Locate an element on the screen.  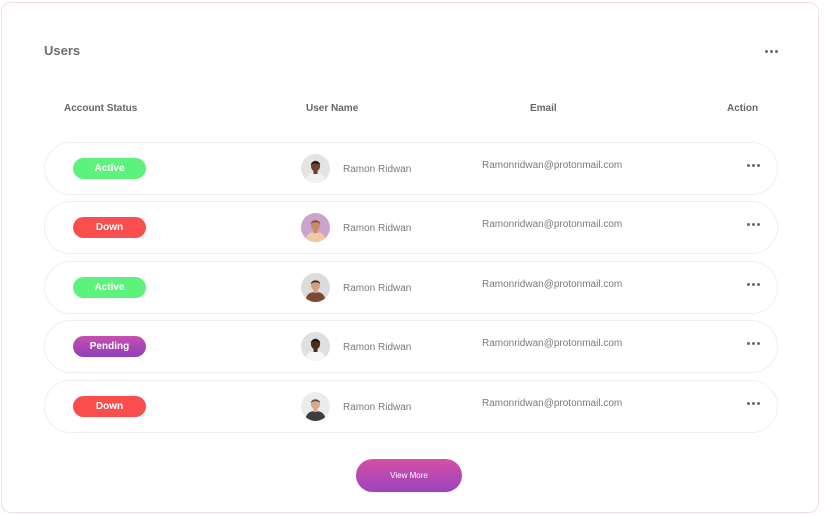
column-header-user-name: User Name is located at coordinates (332, 108).